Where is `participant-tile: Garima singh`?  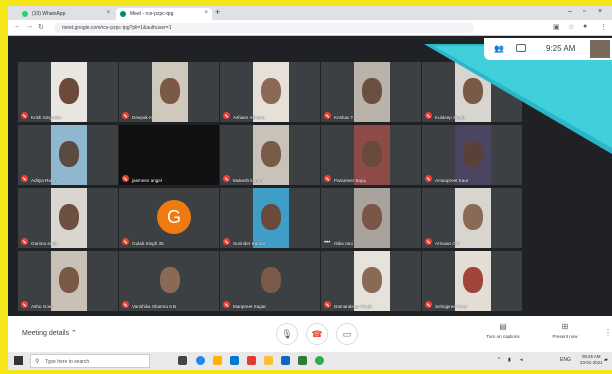 participant-tile: Garima singh is located at coordinates (68, 218).